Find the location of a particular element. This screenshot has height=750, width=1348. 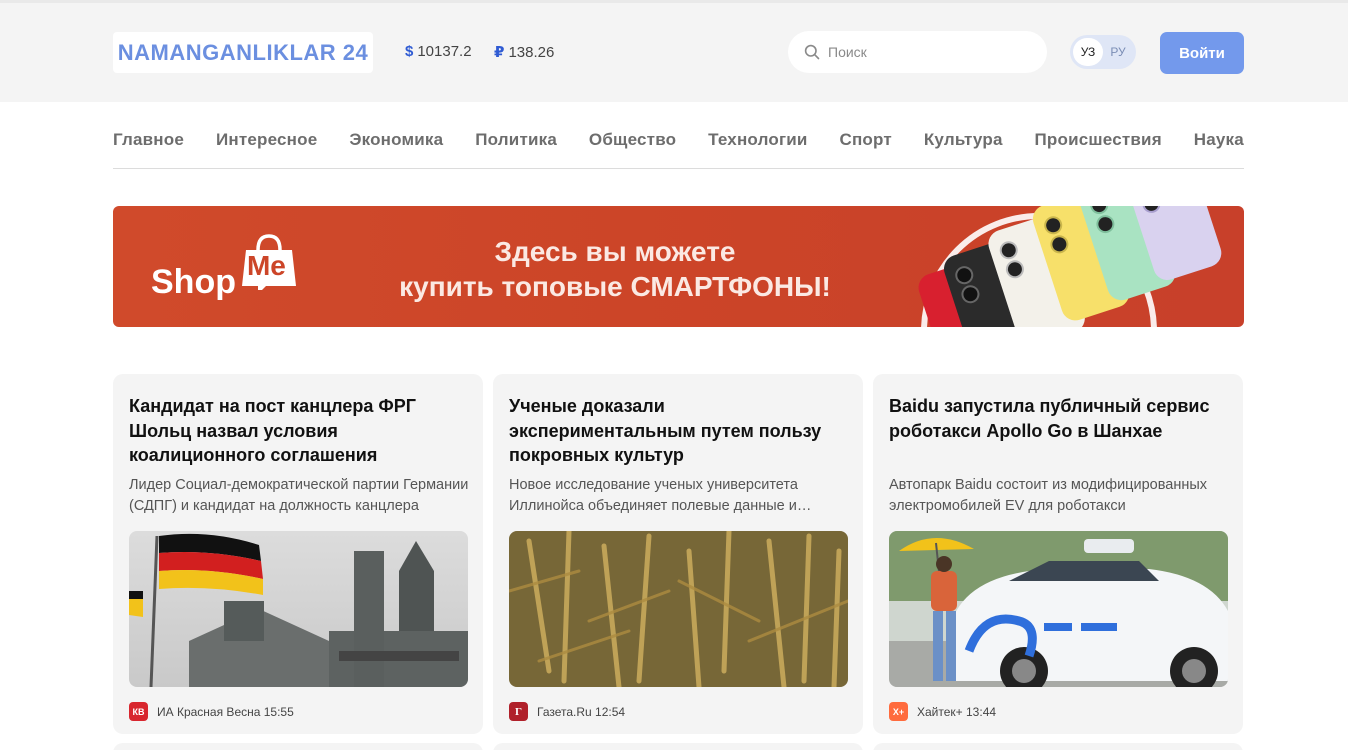

shopping-bag-icon: Me is located at coordinates (269, 268).